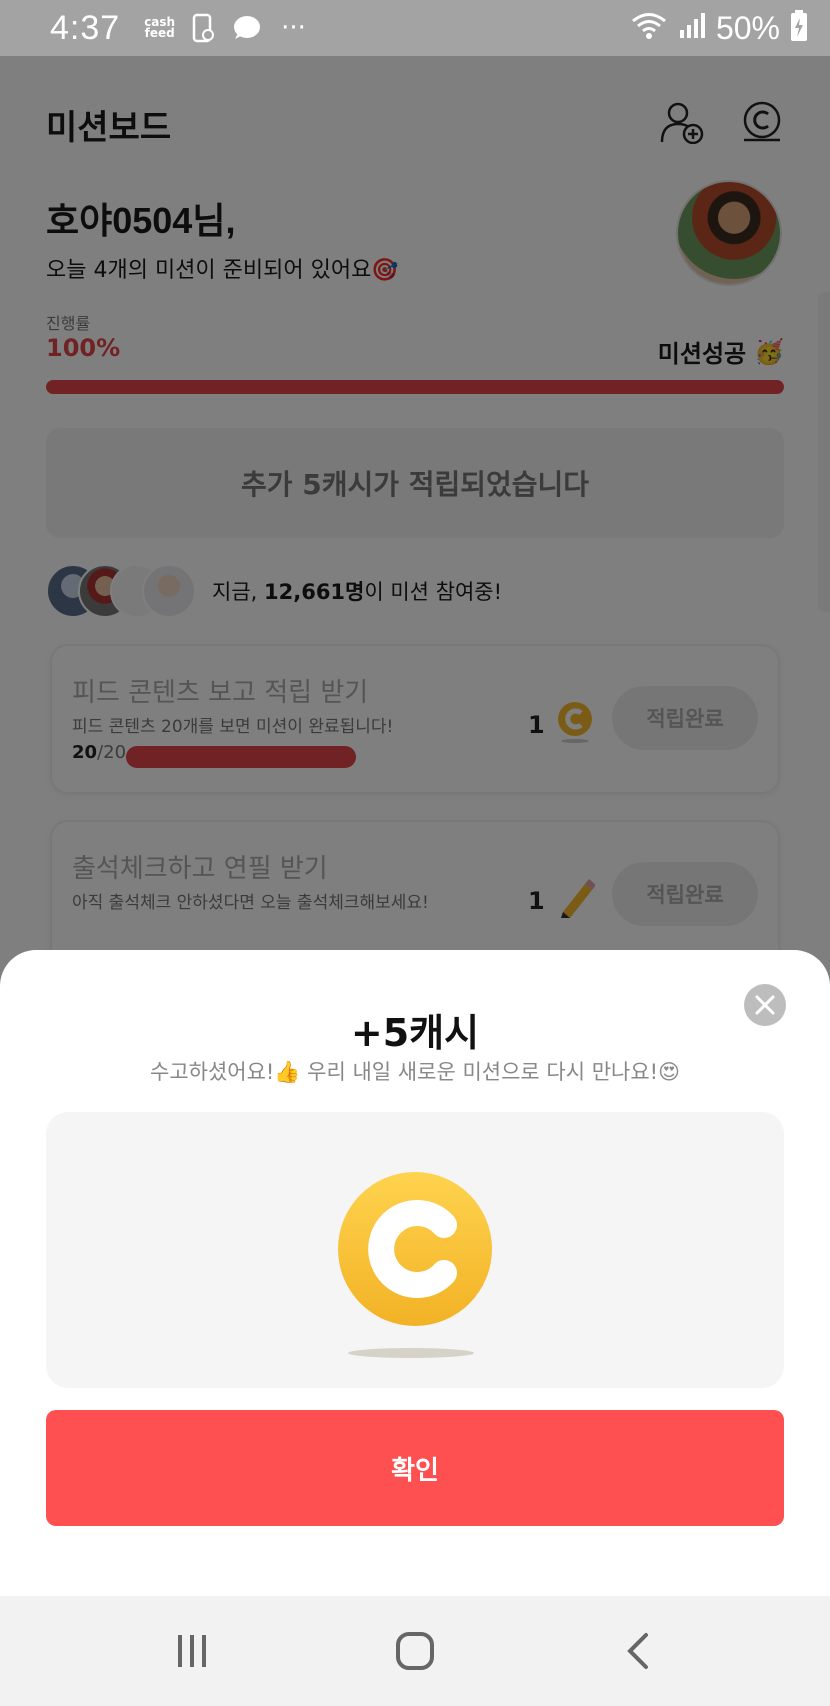 This screenshot has height=1706, width=830. What do you see at coordinates (246, 28) in the screenshot?
I see `chat-bubble-icon` at bounding box center [246, 28].